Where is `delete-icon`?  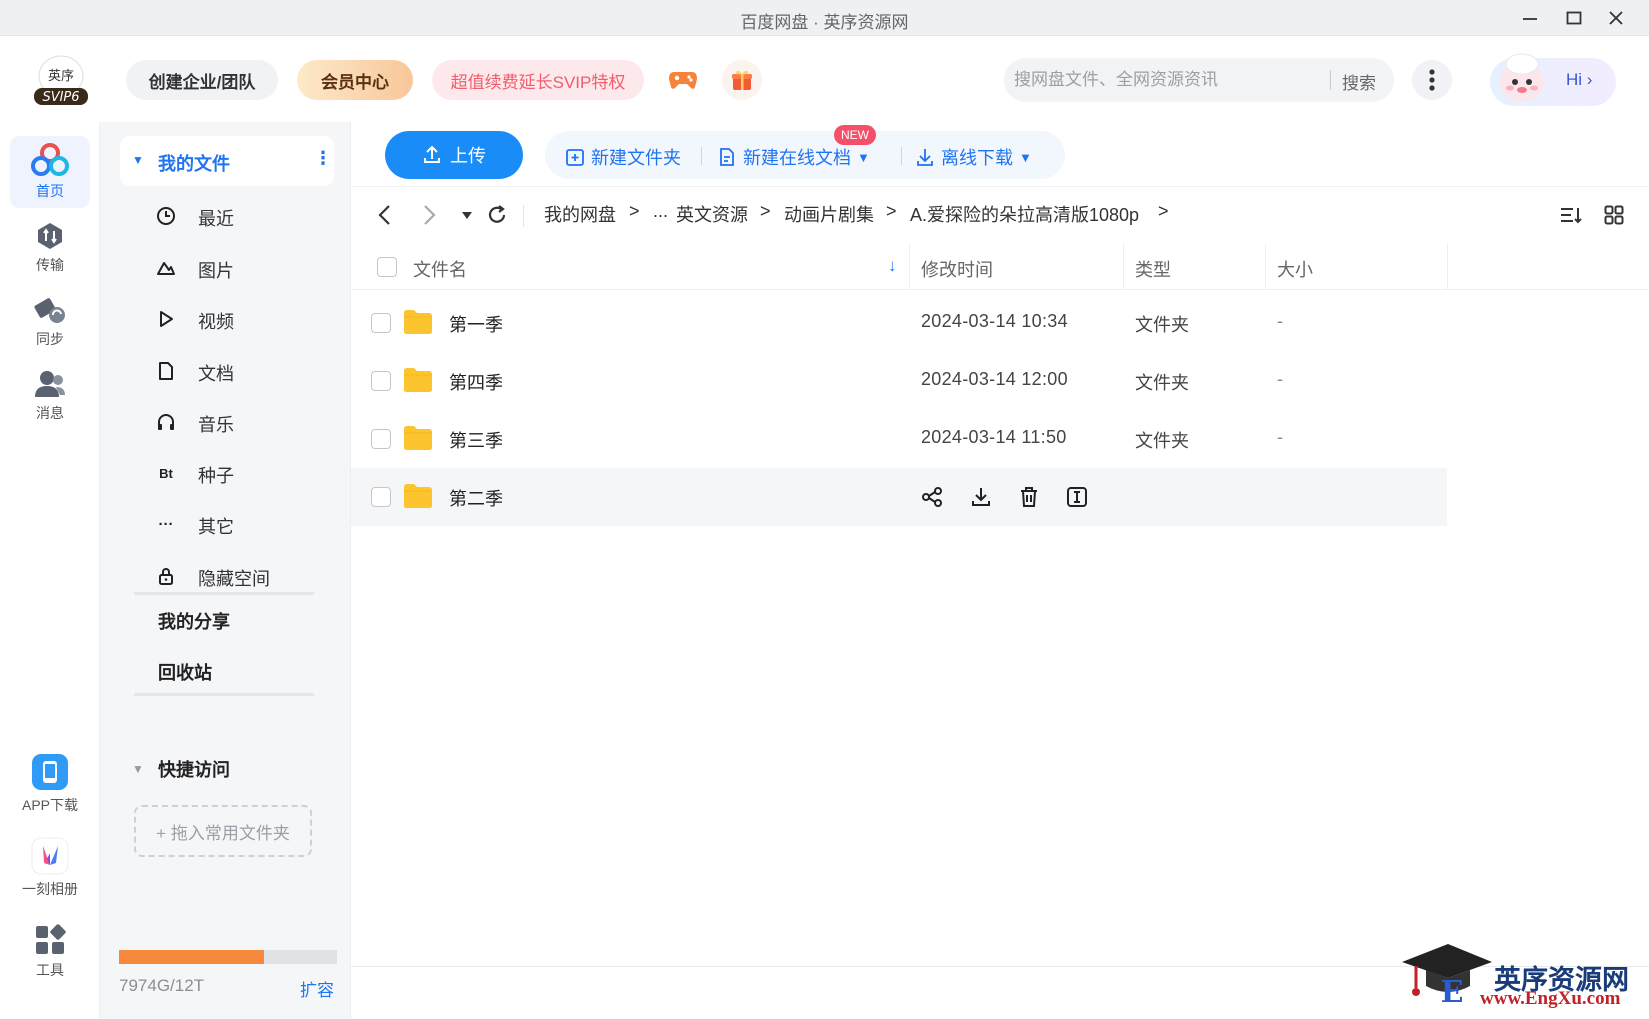 delete-icon is located at coordinates (1029, 497).